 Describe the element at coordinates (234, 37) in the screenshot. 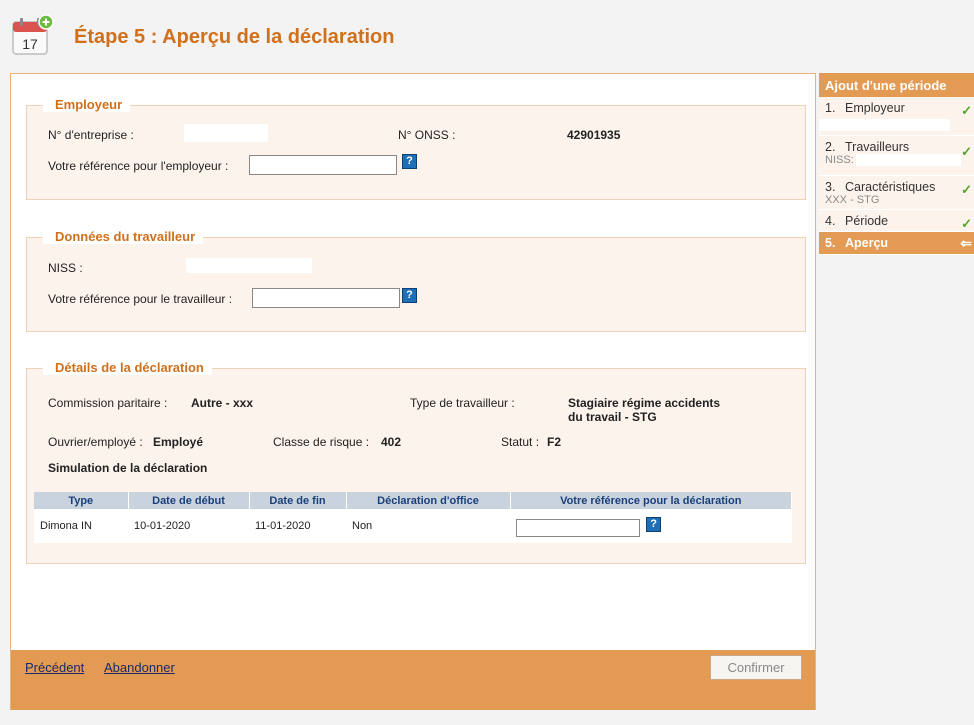

I see `page-title: Étape 5 : Aperçu de la déclaration` at that location.